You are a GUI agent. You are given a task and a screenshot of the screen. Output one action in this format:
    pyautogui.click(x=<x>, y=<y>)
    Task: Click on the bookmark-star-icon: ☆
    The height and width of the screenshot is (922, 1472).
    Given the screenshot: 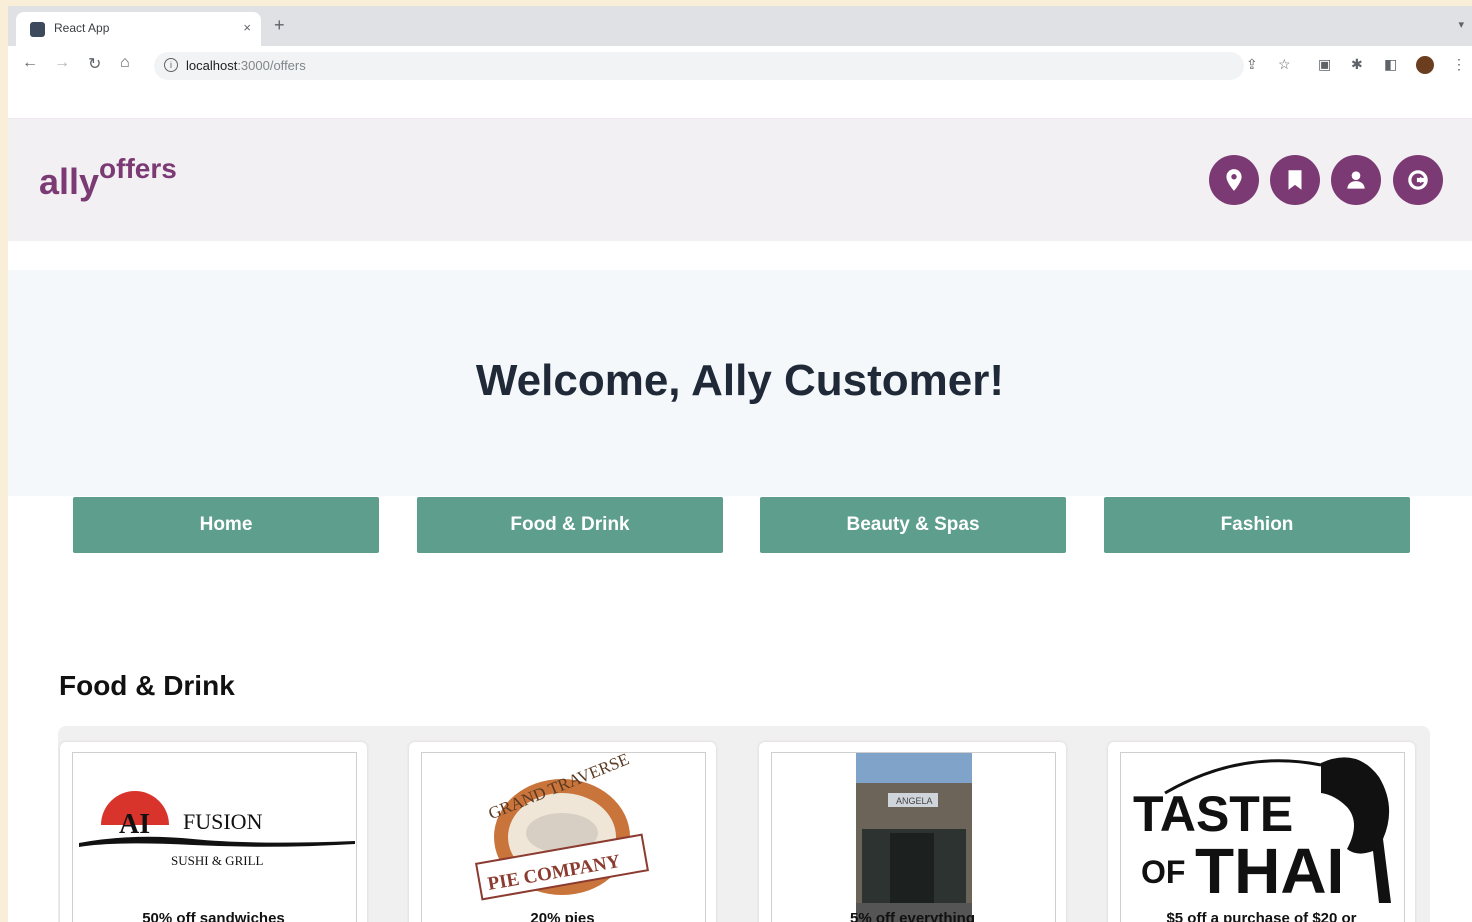 What is the action you would take?
    pyautogui.click(x=1284, y=64)
    